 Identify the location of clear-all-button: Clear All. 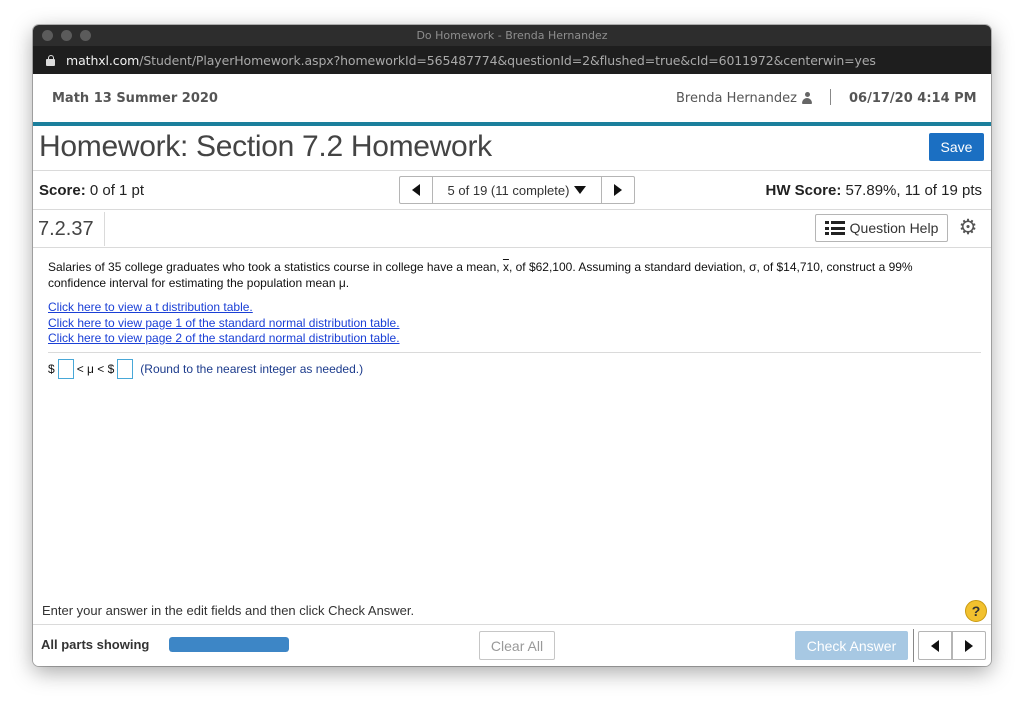
(517, 645).